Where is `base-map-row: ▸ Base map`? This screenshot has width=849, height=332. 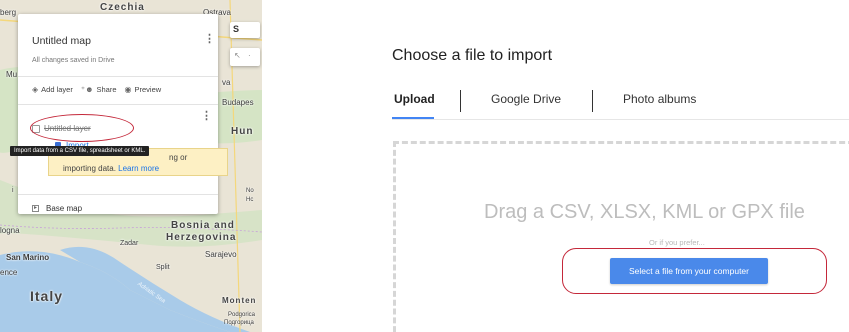 base-map-row: ▸ Base map is located at coordinates (57, 208).